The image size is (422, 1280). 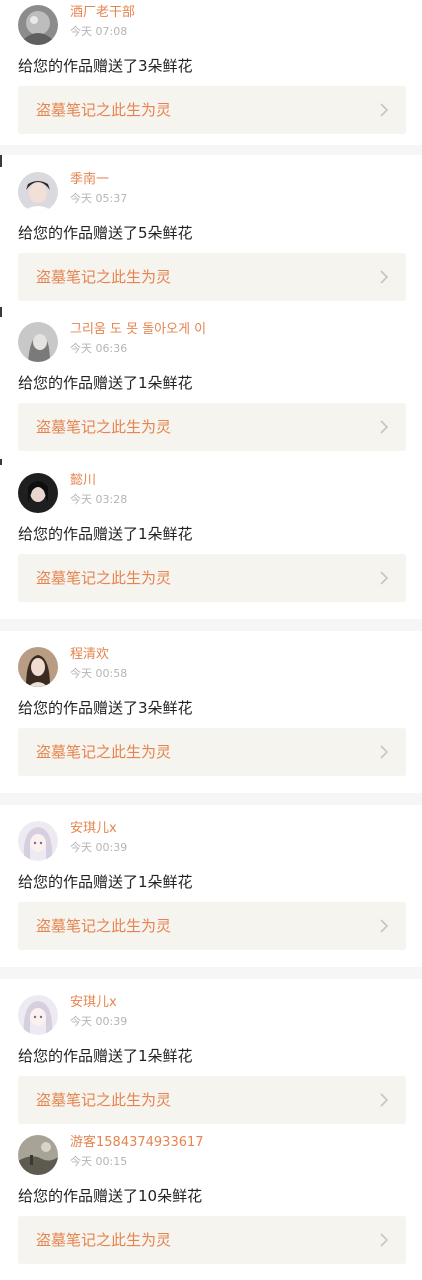 What do you see at coordinates (99, 1161) in the screenshot?
I see `timestamp: 今天 00:15` at bounding box center [99, 1161].